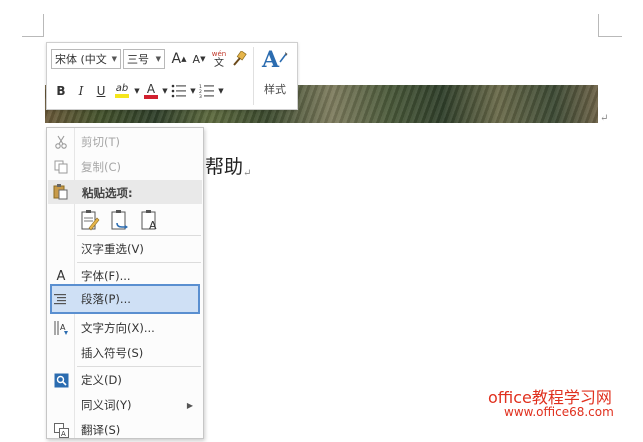 The image size is (643, 442). What do you see at coordinates (193, 91) in the screenshot?
I see `bullets-dropdown: ▼` at bounding box center [193, 91].